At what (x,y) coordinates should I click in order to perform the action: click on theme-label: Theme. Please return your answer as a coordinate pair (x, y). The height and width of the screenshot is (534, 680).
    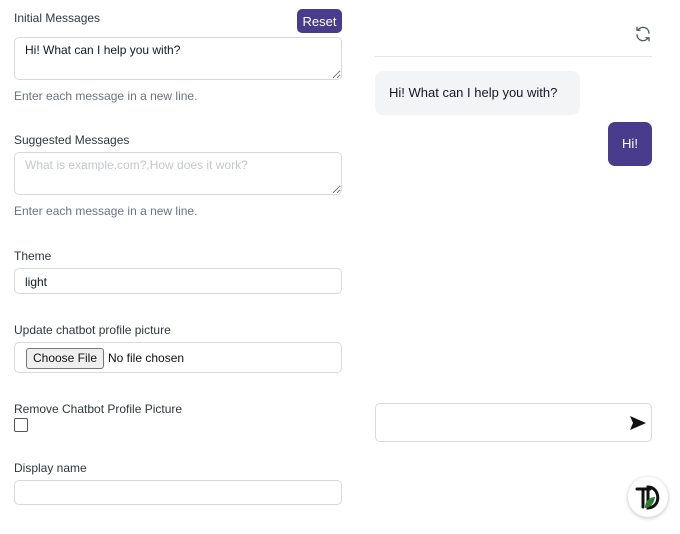
    Looking at the image, I should click on (33, 256).